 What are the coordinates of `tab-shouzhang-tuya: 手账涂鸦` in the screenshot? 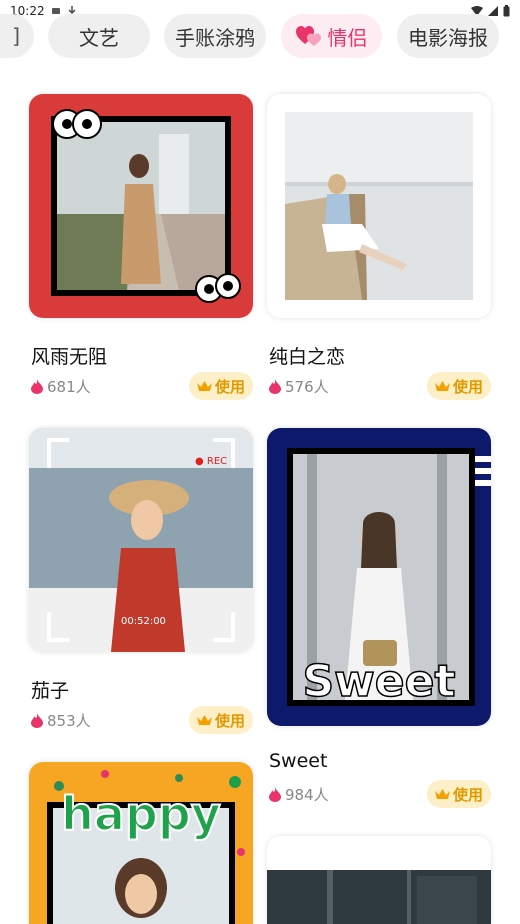 It's located at (215, 36).